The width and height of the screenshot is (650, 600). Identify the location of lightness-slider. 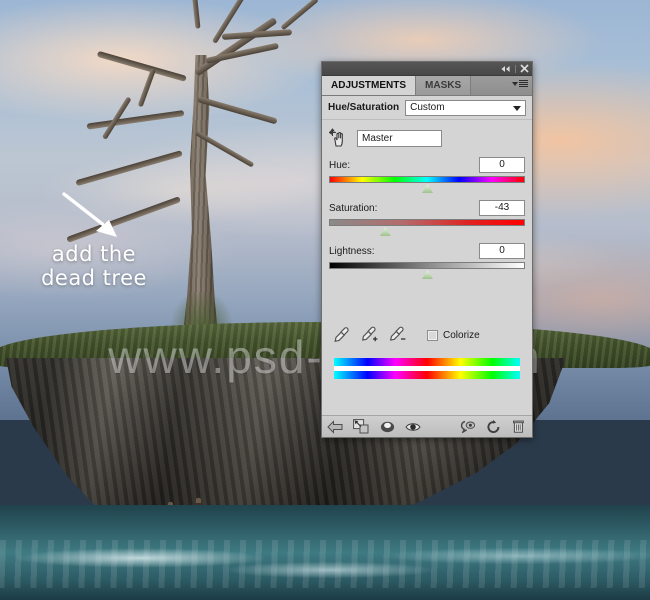
(427, 270).